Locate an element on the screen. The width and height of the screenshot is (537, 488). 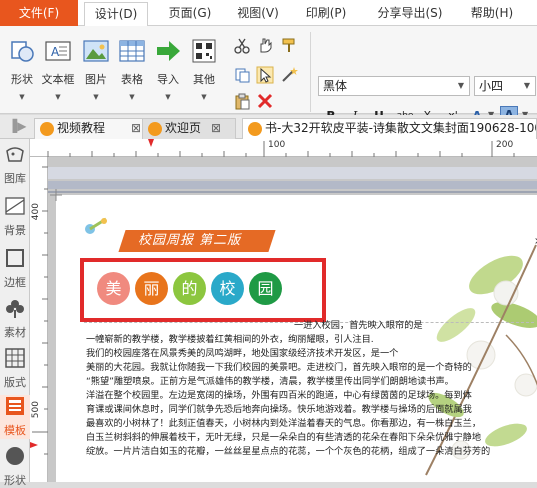
qrcode-icon is located at coordinates (204, 51).